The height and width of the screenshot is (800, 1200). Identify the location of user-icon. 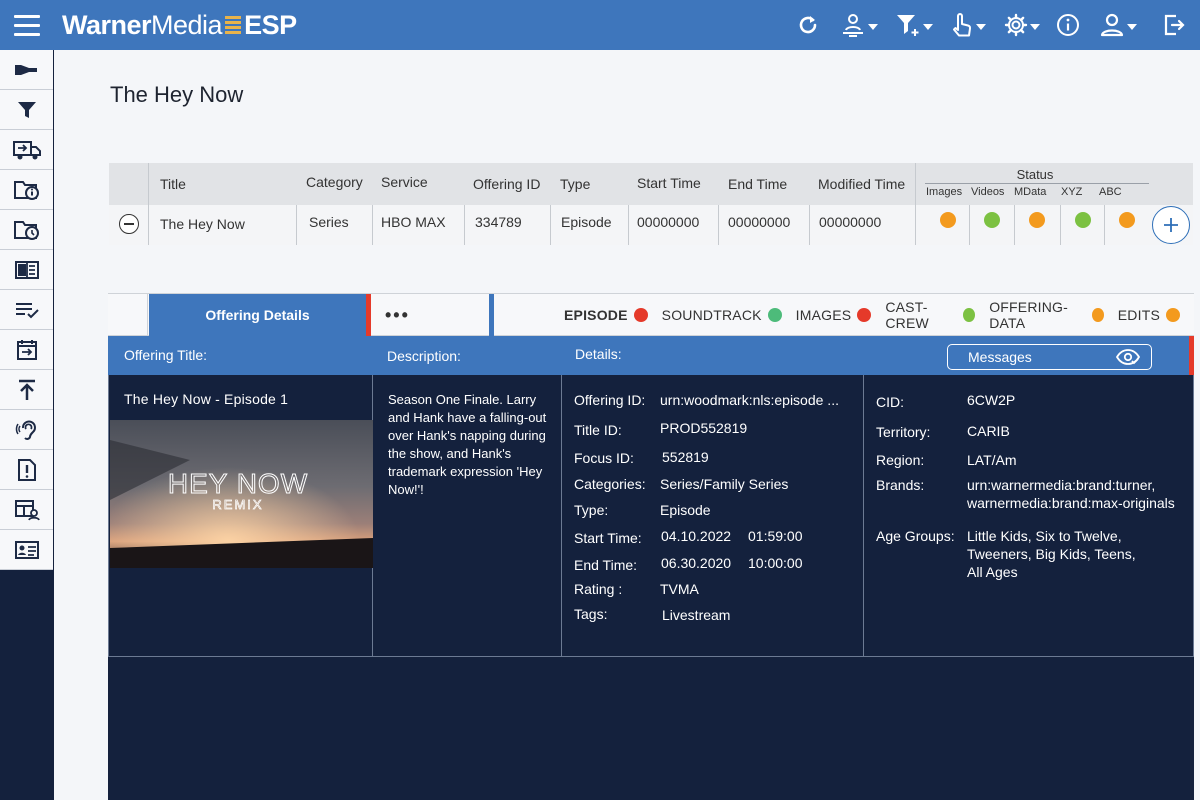
(1118, 25).